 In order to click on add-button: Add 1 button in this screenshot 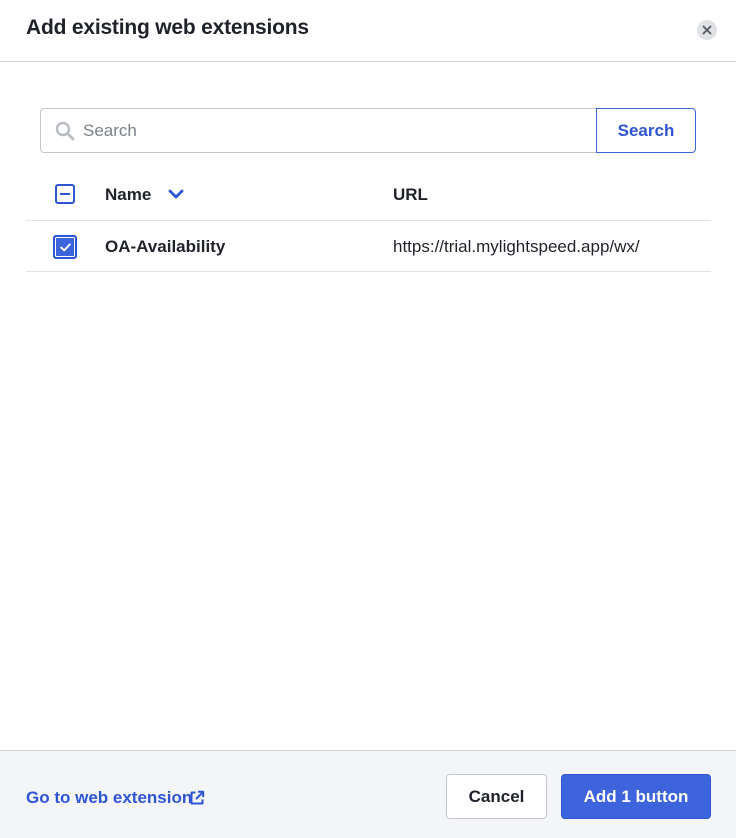, I will do `click(636, 796)`.